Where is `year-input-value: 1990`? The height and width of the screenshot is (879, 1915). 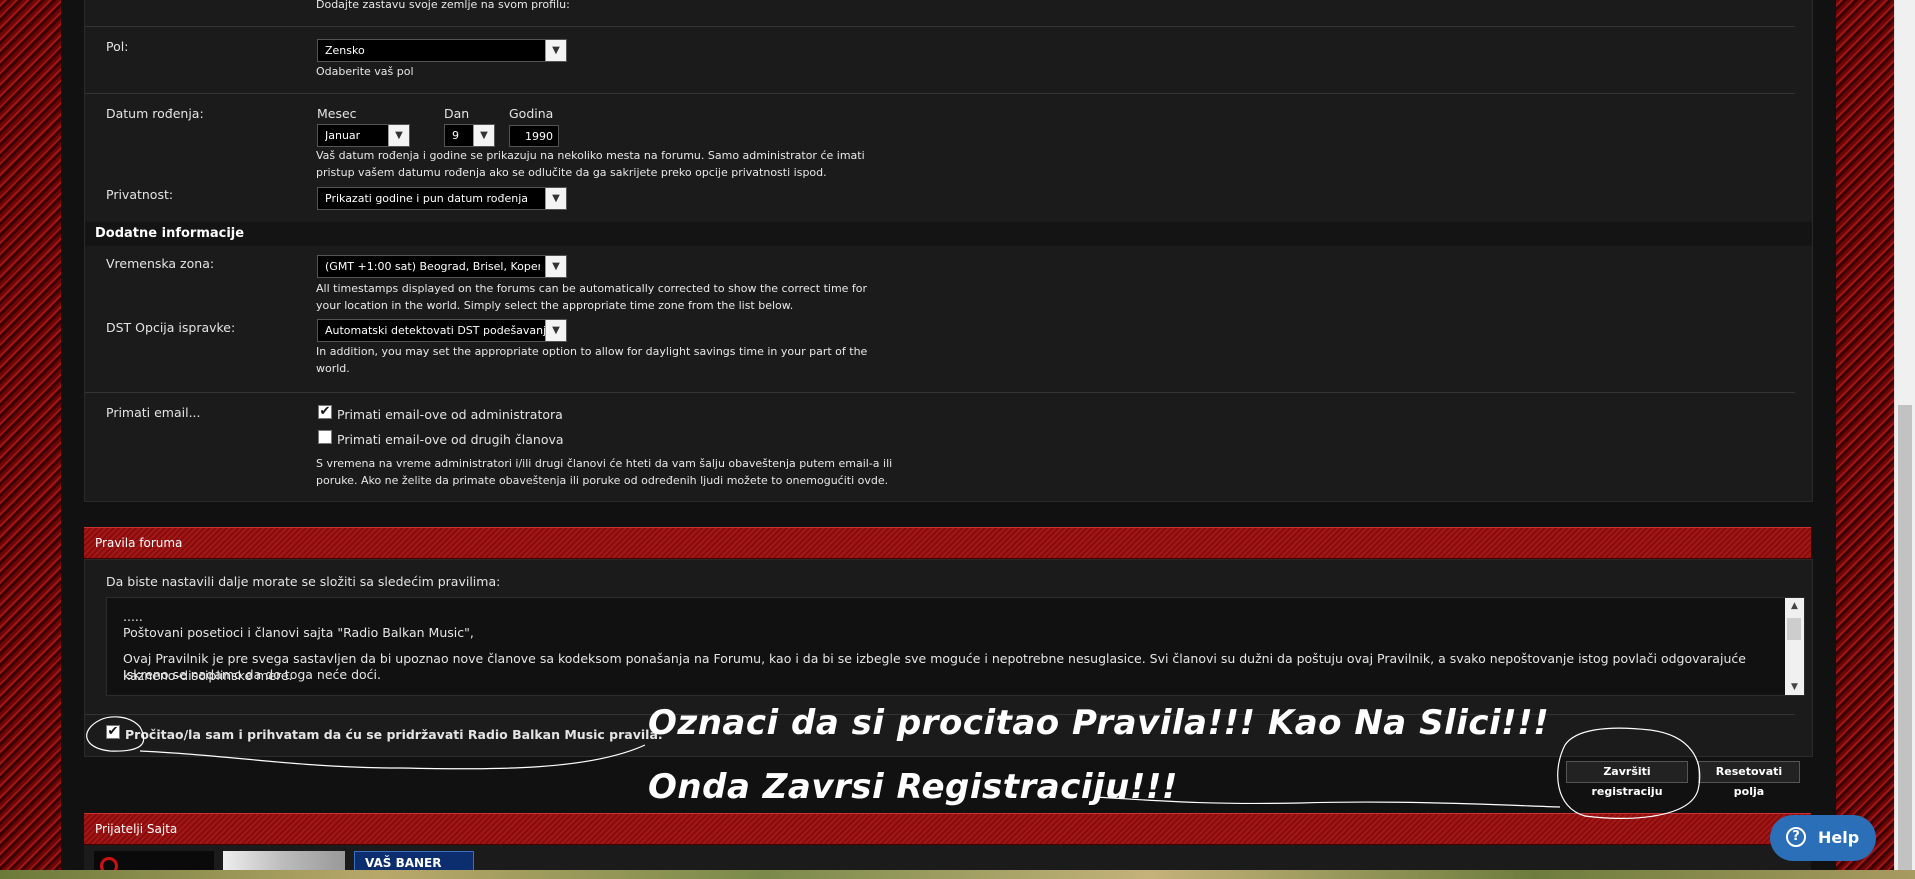 year-input-value: 1990 is located at coordinates (539, 136).